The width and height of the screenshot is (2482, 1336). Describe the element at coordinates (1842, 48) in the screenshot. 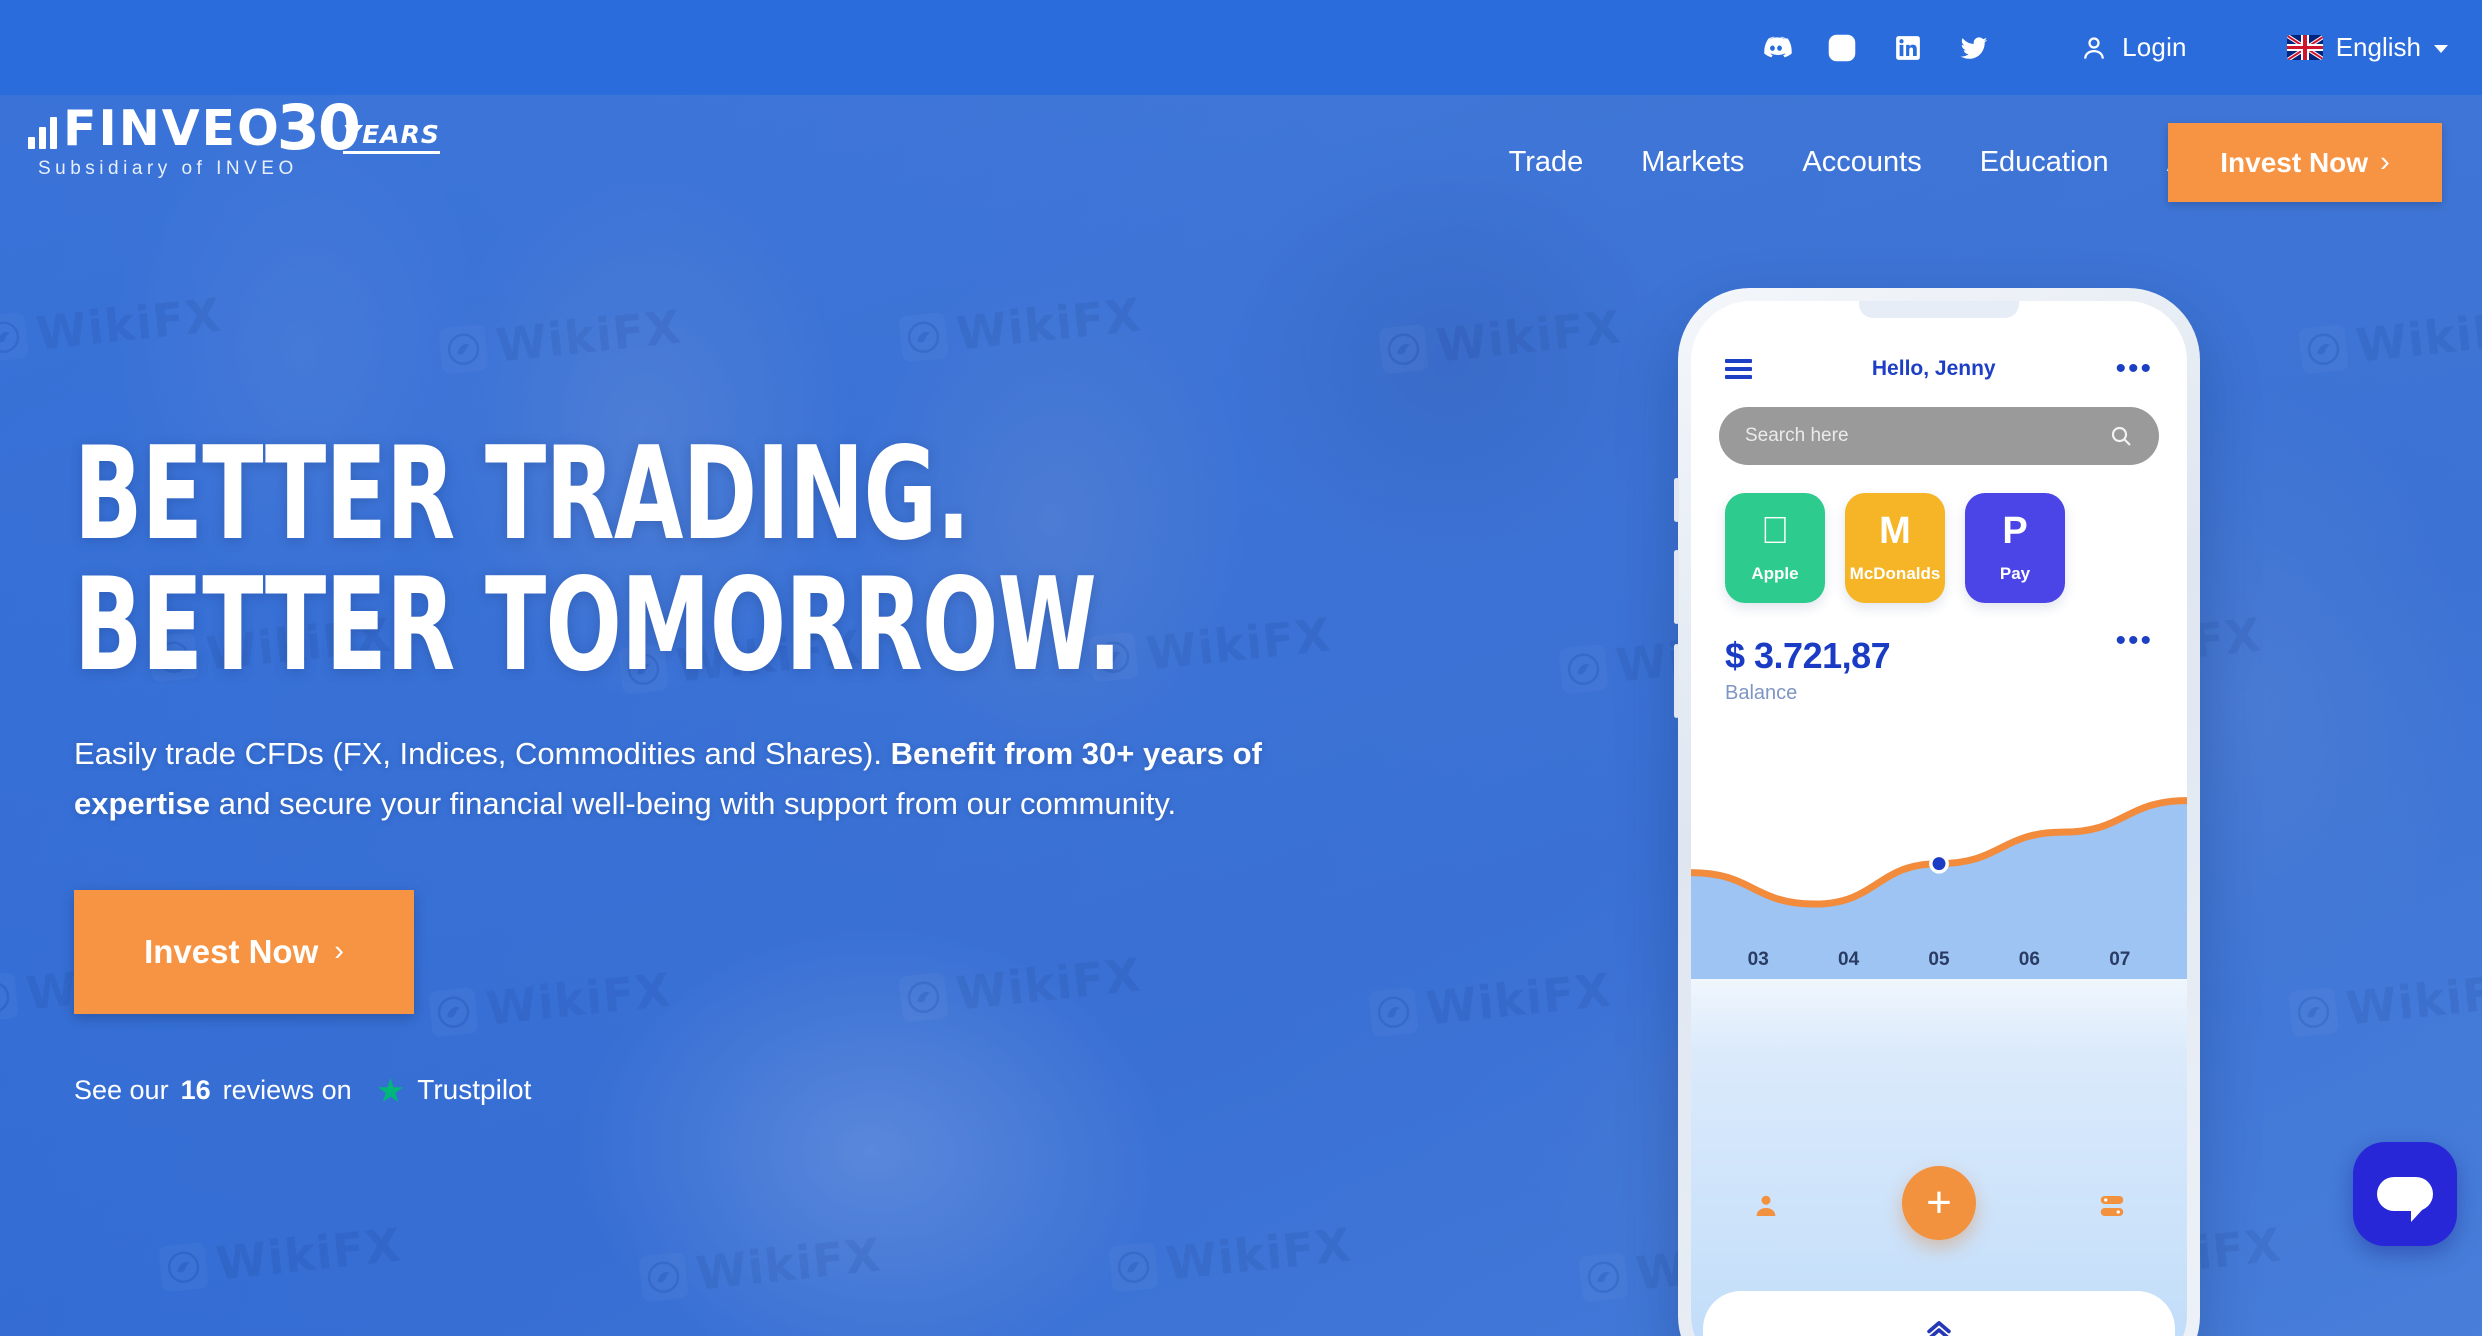

I see `instagram-icon` at that location.